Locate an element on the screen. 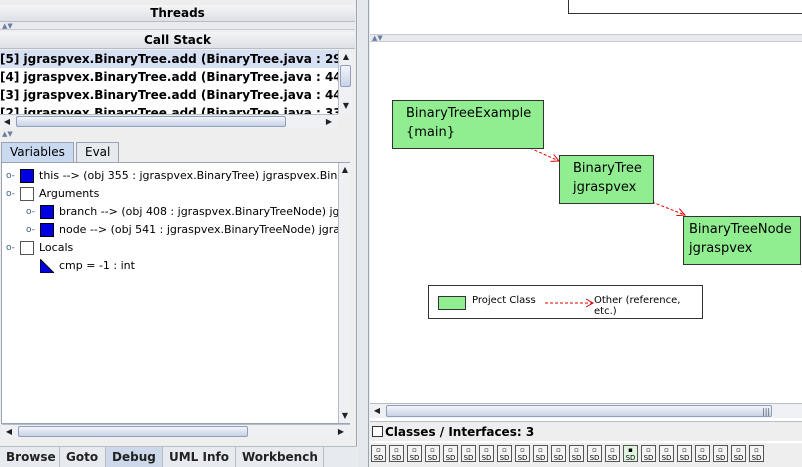 The width and height of the screenshot is (802, 467). tab-variables: Variables is located at coordinates (37, 152).